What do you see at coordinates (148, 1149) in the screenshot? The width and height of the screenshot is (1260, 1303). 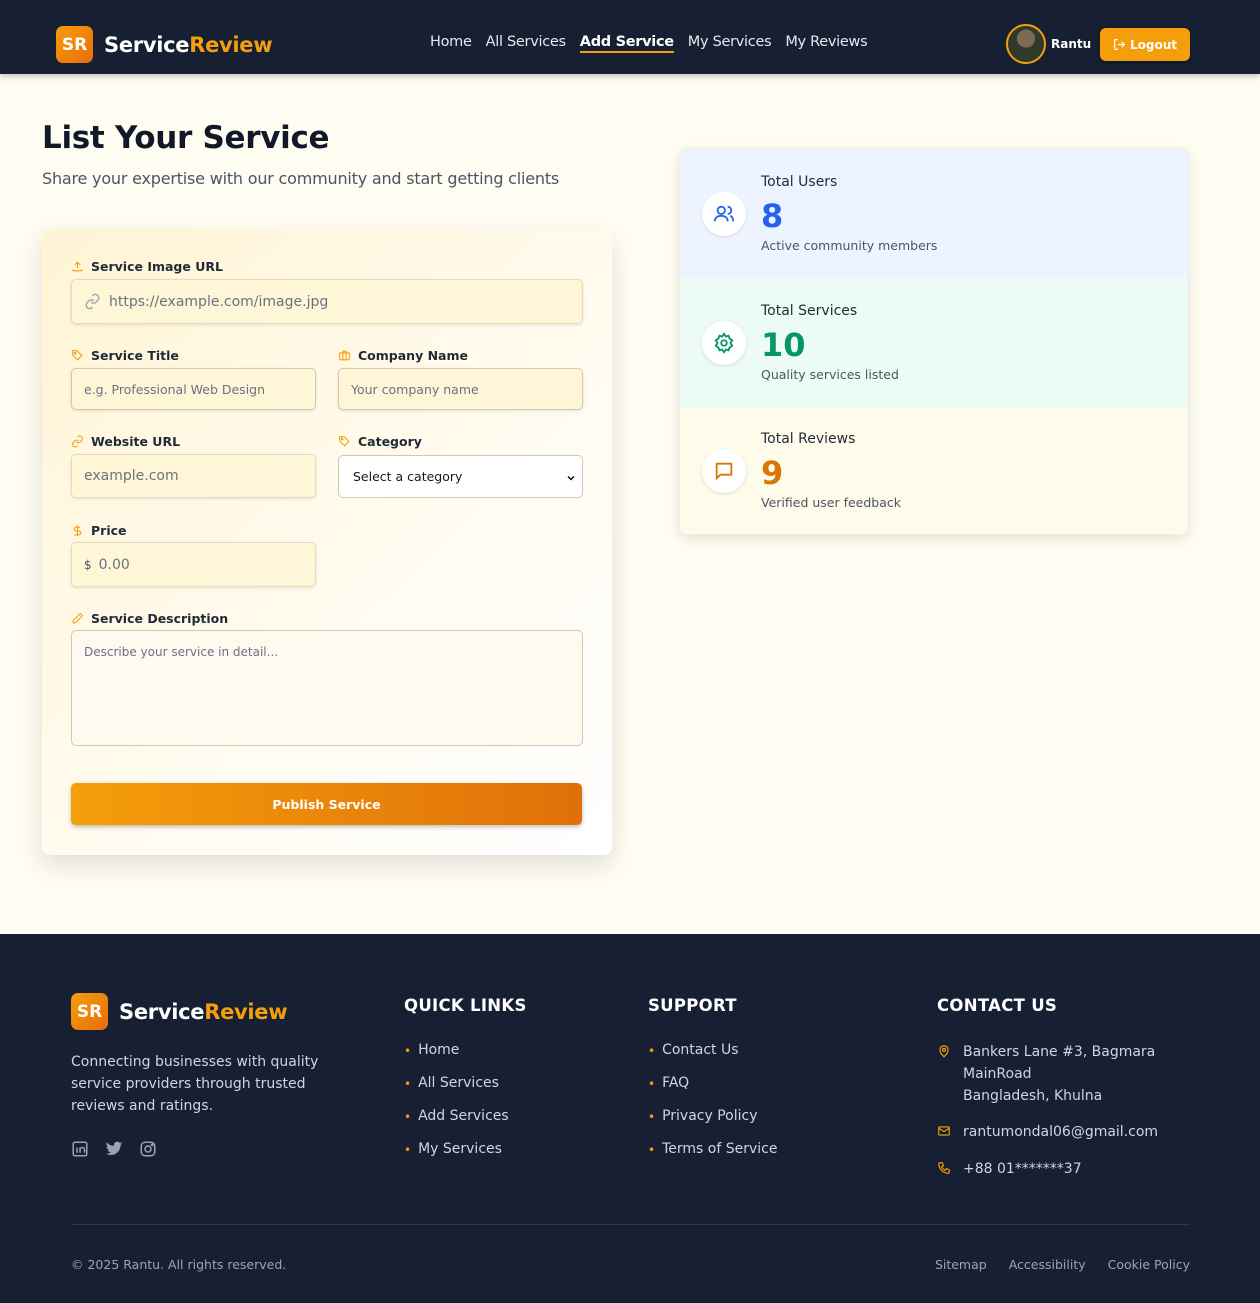 I see `instagram-icon` at bounding box center [148, 1149].